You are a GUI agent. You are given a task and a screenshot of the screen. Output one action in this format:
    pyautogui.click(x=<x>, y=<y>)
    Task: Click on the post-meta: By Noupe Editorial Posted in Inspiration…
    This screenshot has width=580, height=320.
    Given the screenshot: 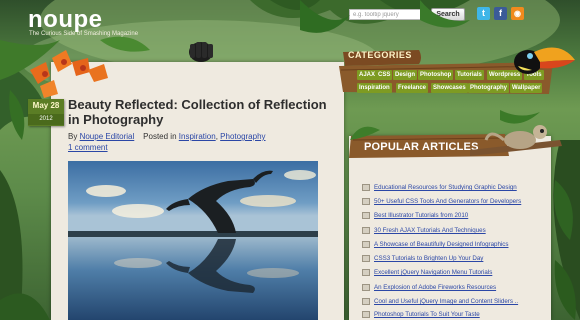 What is the action you would take?
    pyautogui.click(x=167, y=136)
    